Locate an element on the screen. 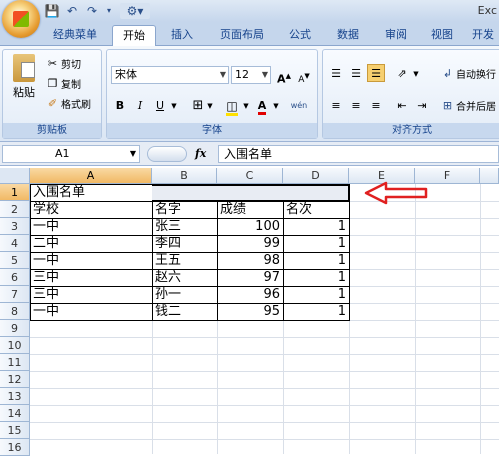  office-button is located at coordinates (21, 19).